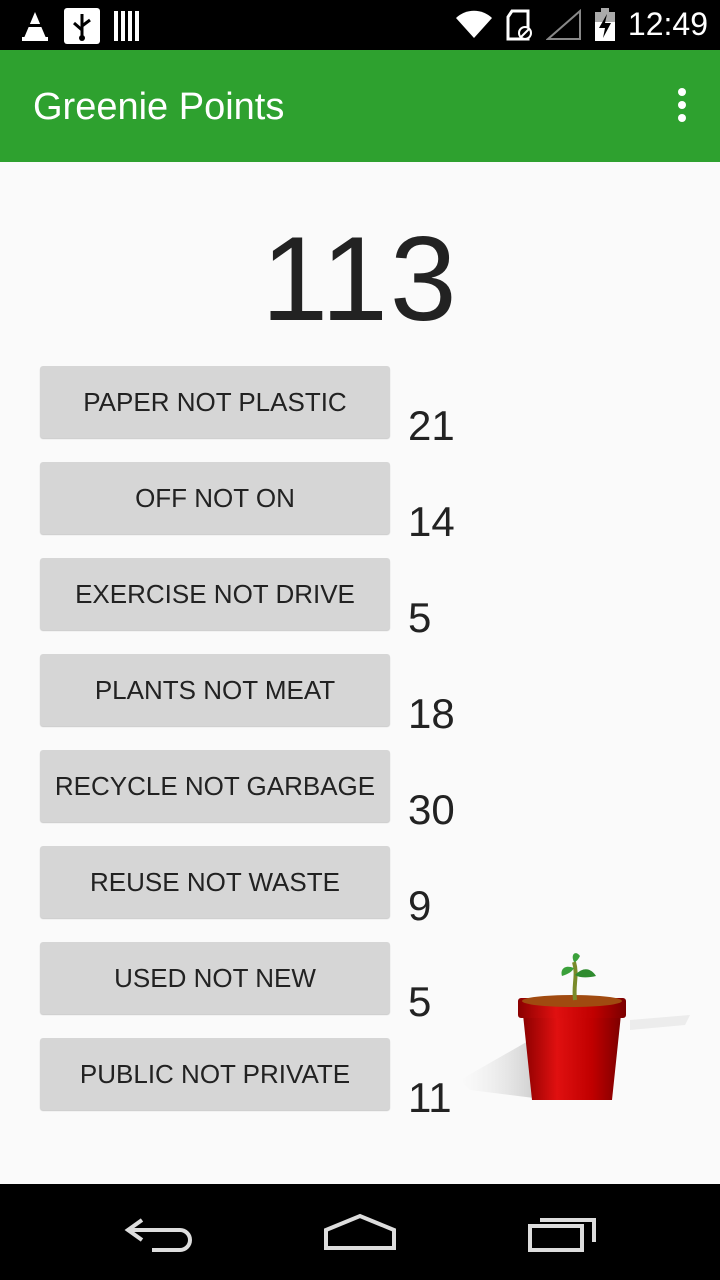 The width and height of the screenshot is (720, 1280). I want to click on recycle-not-garbage-button: RECYCLE NOT GARBAGE, so click(215, 786).